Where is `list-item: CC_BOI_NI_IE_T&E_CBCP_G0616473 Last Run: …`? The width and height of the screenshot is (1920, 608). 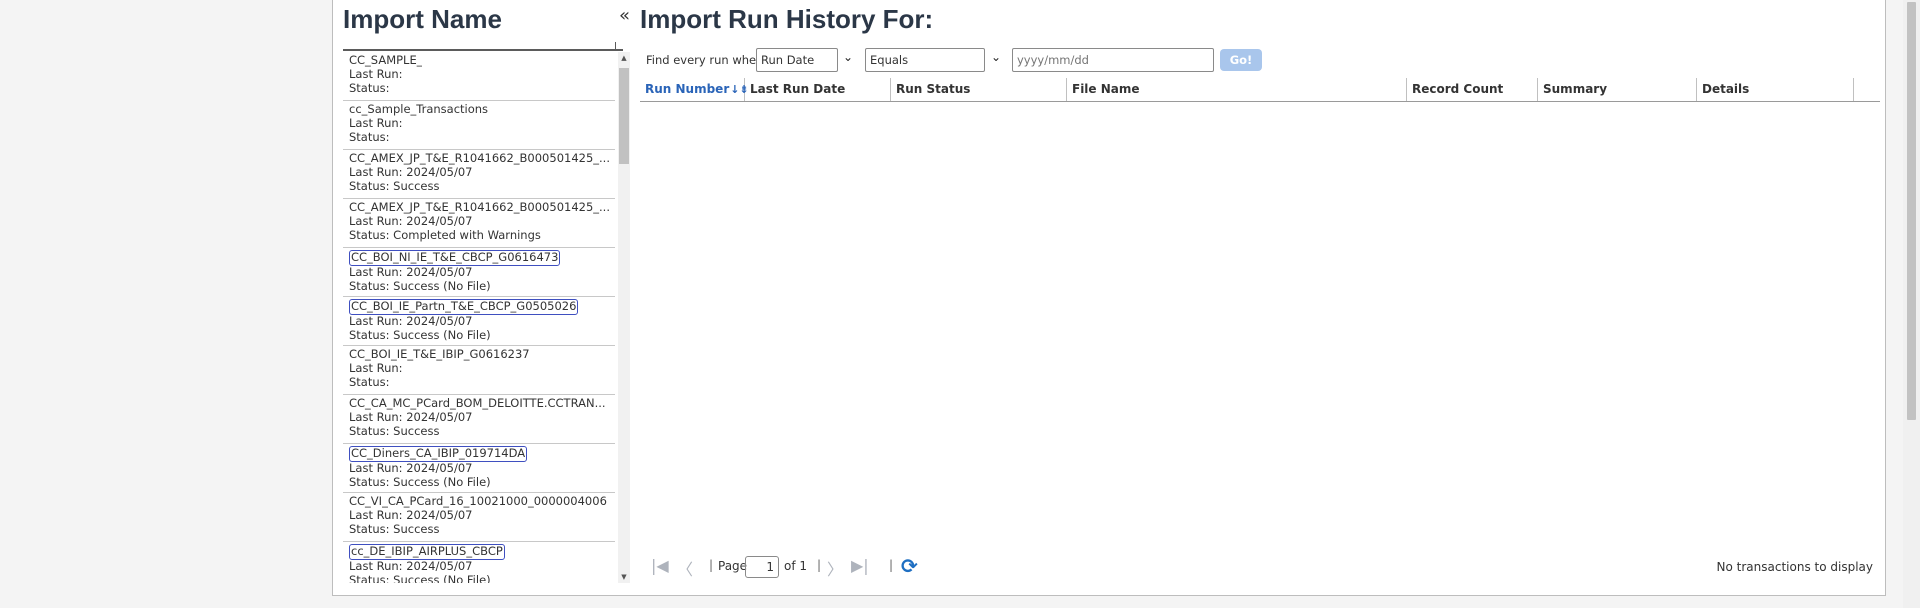
list-item: CC_BOI_NI_IE_T&E_CBCP_G0616473 Last Run: … is located at coordinates (479, 272).